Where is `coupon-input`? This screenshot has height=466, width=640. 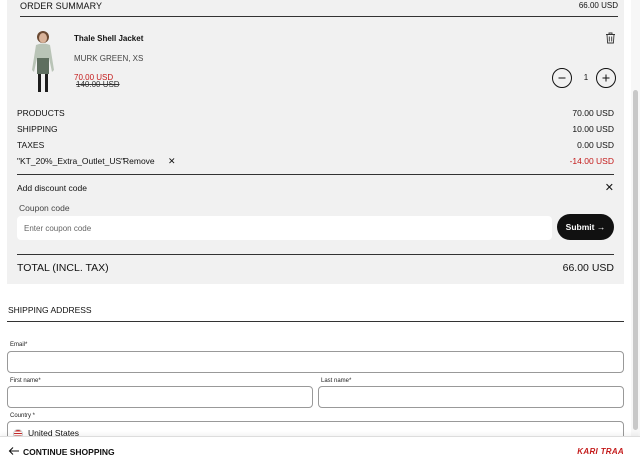 coupon-input is located at coordinates (284, 228).